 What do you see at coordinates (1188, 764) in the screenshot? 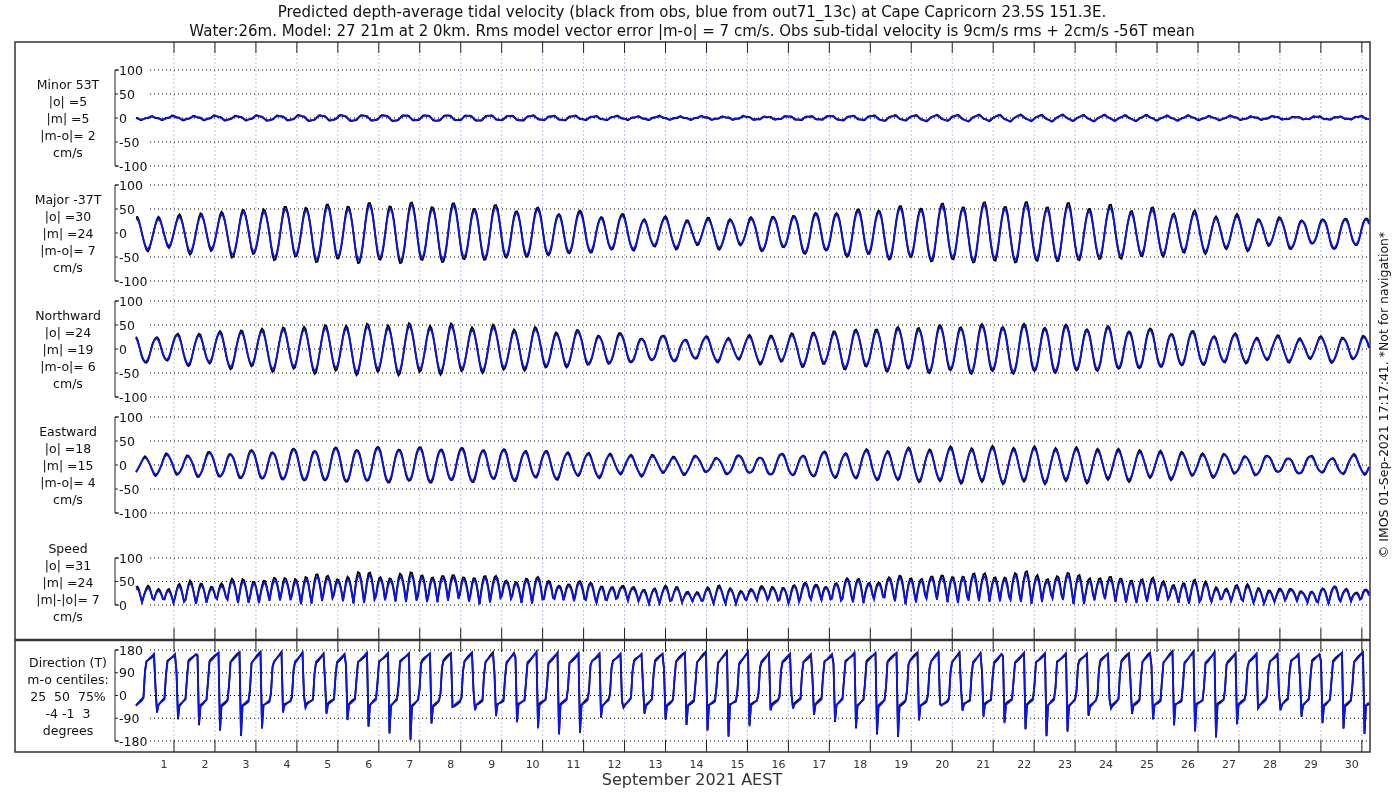
I see `day-label: 26` at bounding box center [1188, 764].